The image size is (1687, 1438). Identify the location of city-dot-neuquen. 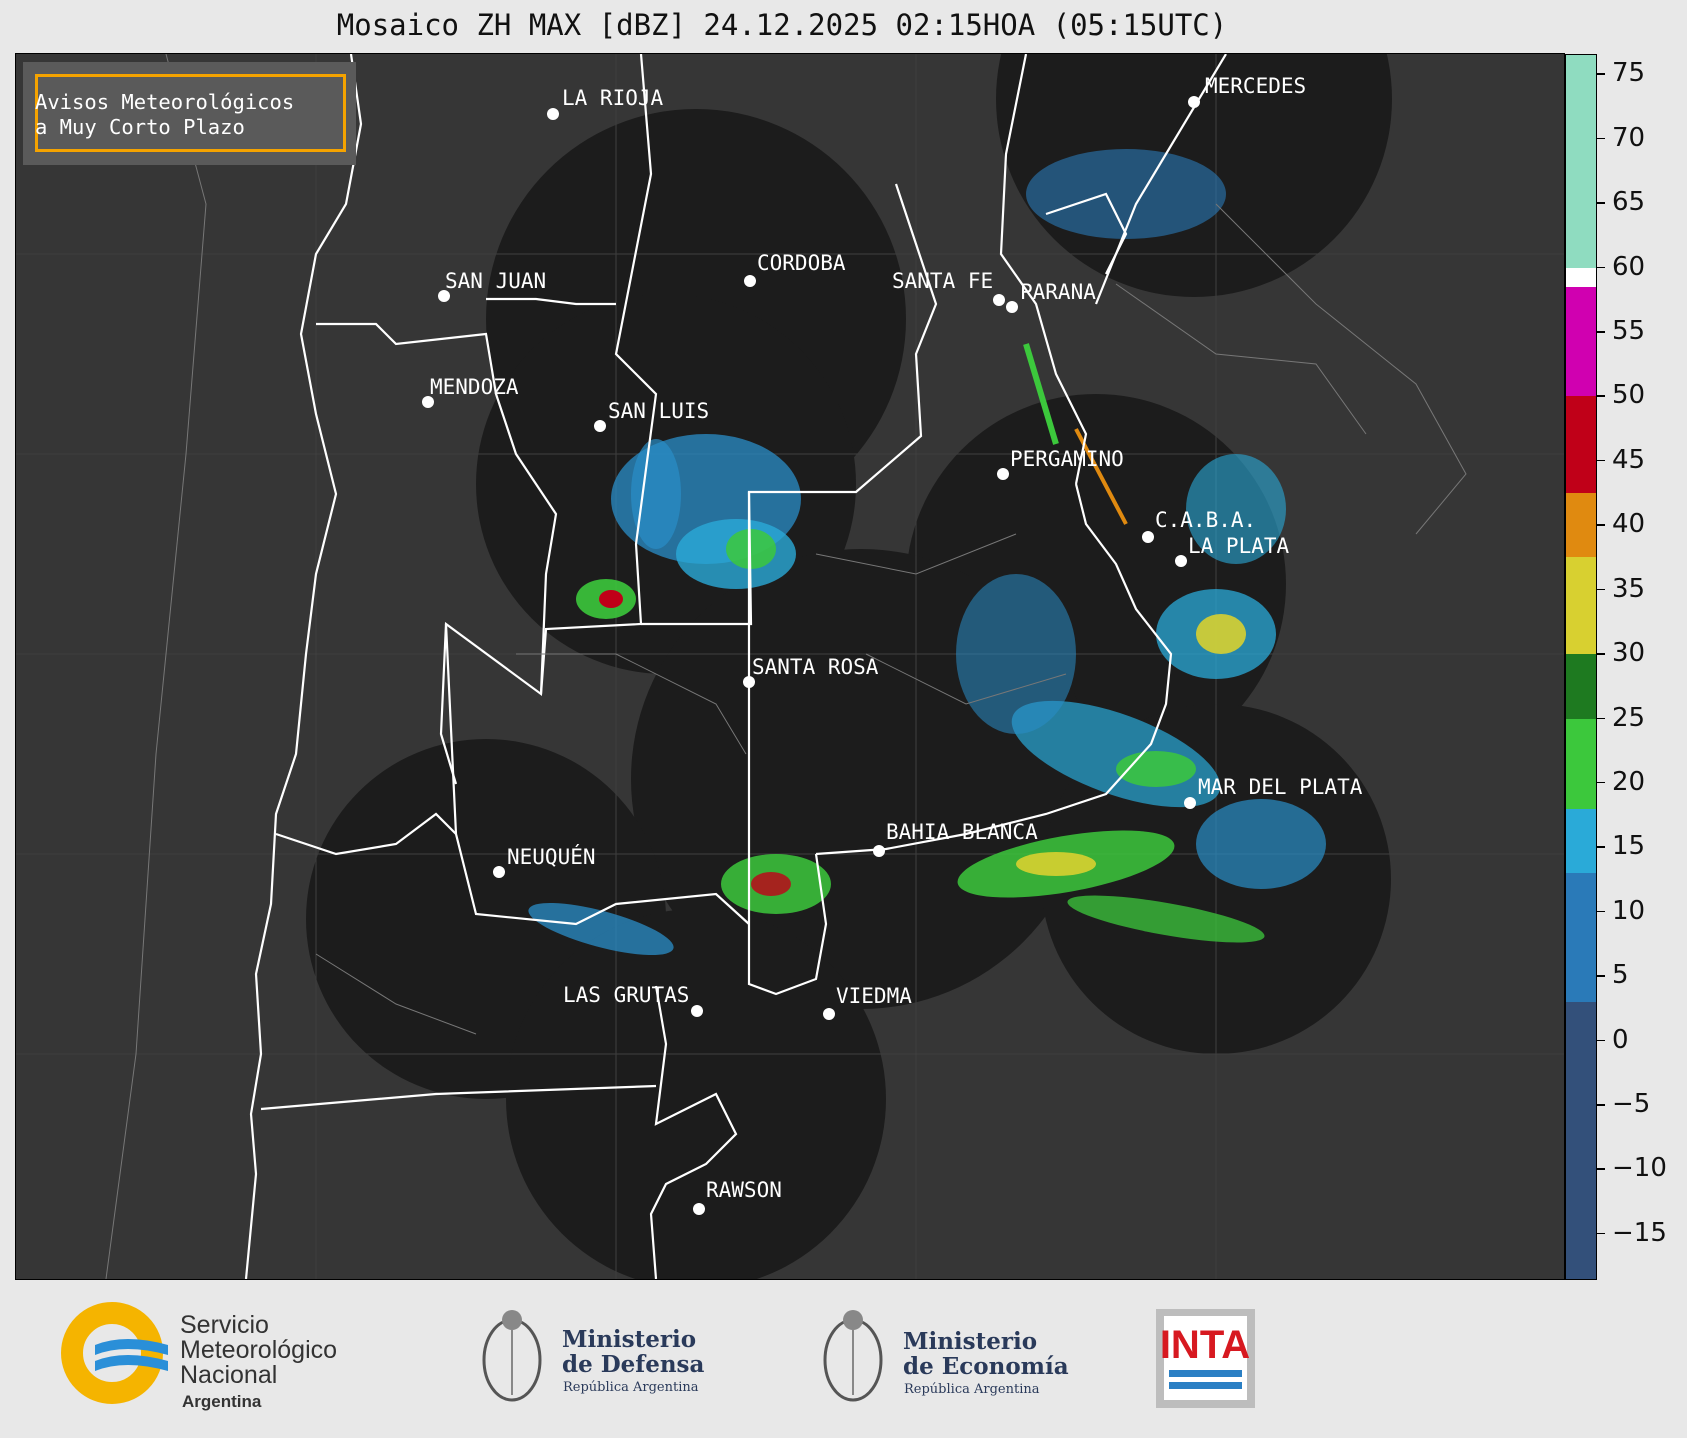
(499, 872).